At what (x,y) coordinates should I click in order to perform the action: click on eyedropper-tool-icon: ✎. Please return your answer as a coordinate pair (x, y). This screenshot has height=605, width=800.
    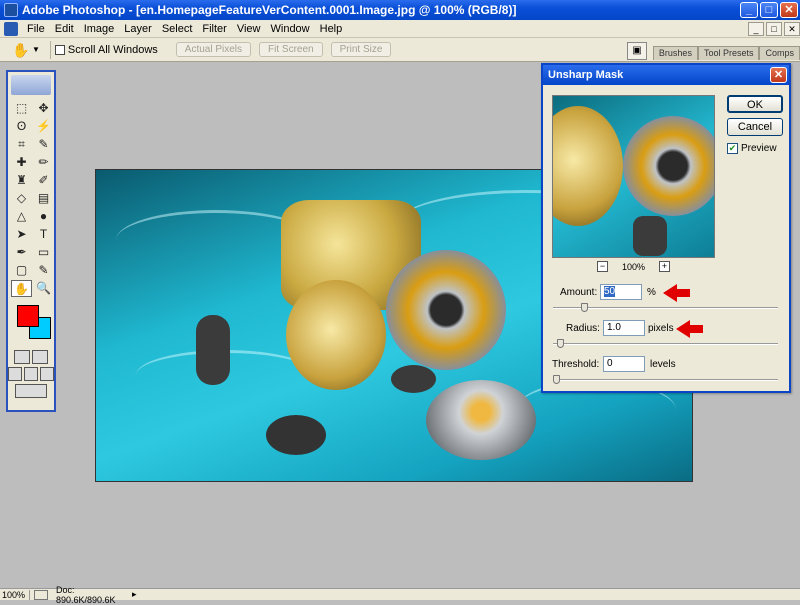
    Looking at the image, I should click on (43, 270).